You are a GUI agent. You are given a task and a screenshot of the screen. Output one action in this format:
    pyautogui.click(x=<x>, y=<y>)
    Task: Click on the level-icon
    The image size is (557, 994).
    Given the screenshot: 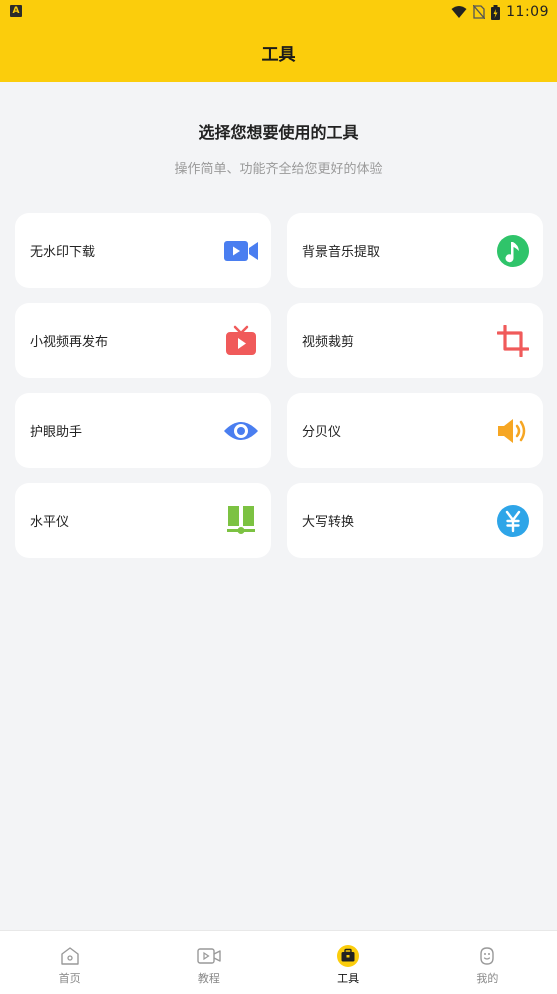 What is the action you would take?
    pyautogui.click(x=241, y=521)
    